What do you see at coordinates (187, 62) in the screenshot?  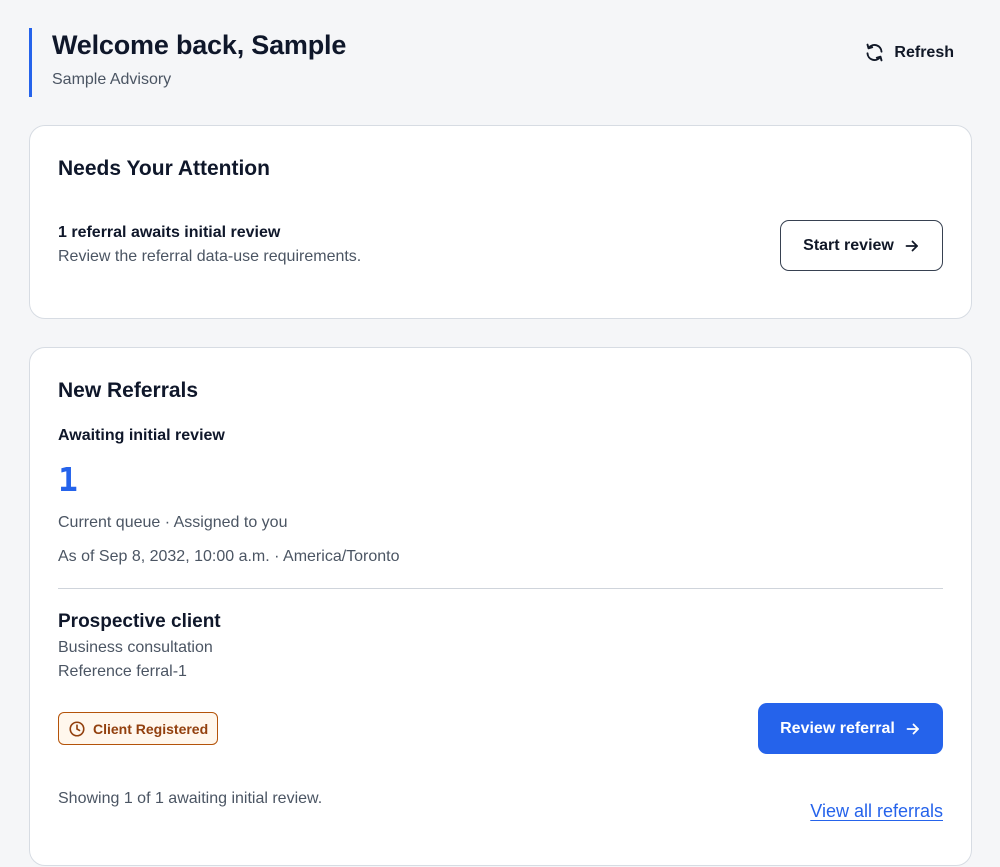 I see `page-header: Welcome back, Sample Sample Advisory` at bounding box center [187, 62].